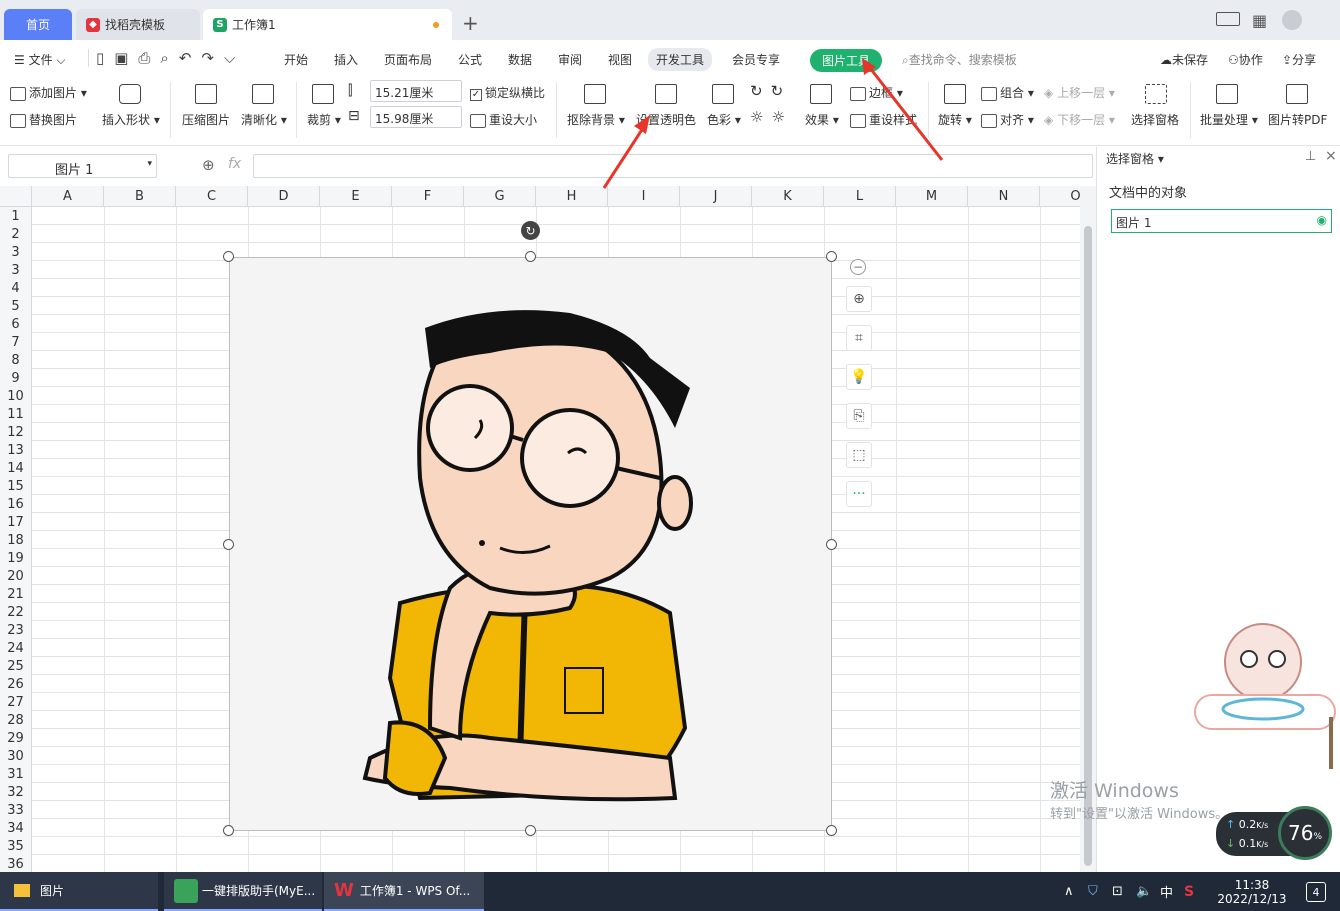  What do you see at coordinates (16, 450) in the screenshot?
I see `row-header: 13` at bounding box center [16, 450].